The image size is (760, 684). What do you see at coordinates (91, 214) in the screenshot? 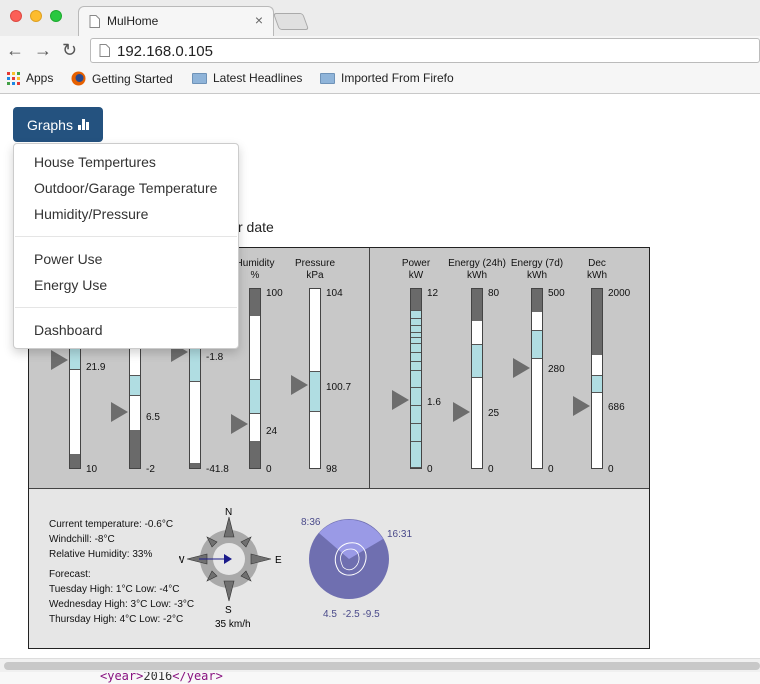
I see `menu-item-humidity-pressure: Humidity/Pressure` at bounding box center [91, 214].